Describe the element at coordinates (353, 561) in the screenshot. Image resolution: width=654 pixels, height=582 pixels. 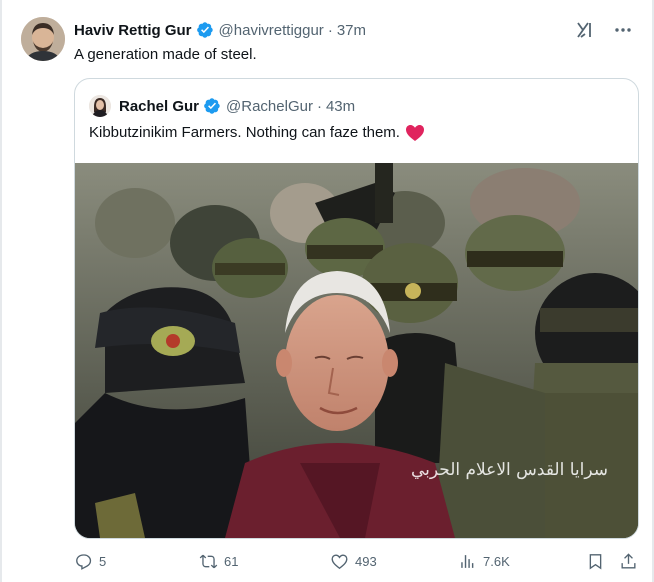
I see `like-button: 493` at that location.